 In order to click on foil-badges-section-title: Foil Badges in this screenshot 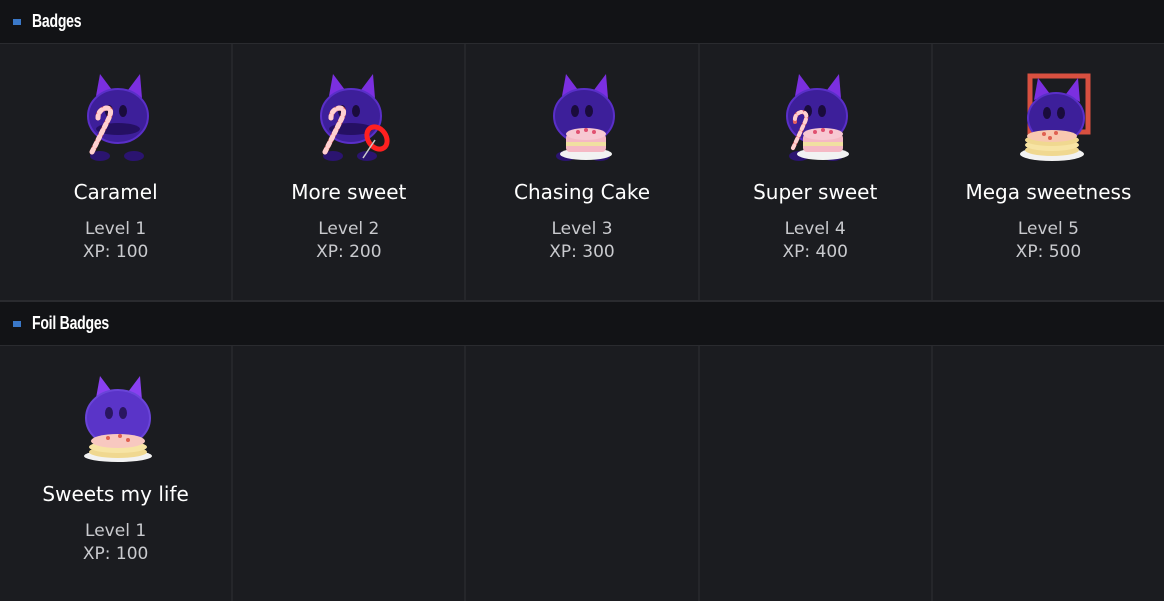, I will do `click(71, 323)`.